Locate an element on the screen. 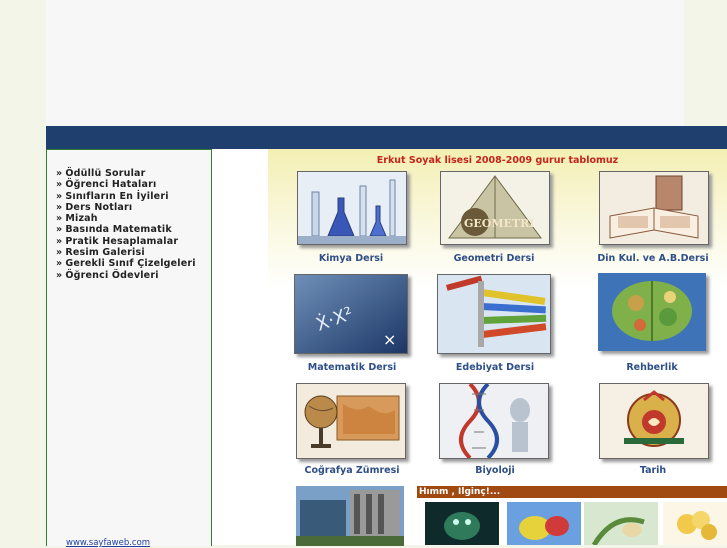 The height and width of the screenshot is (548, 727). bottom-left-image is located at coordinates (350, 516).